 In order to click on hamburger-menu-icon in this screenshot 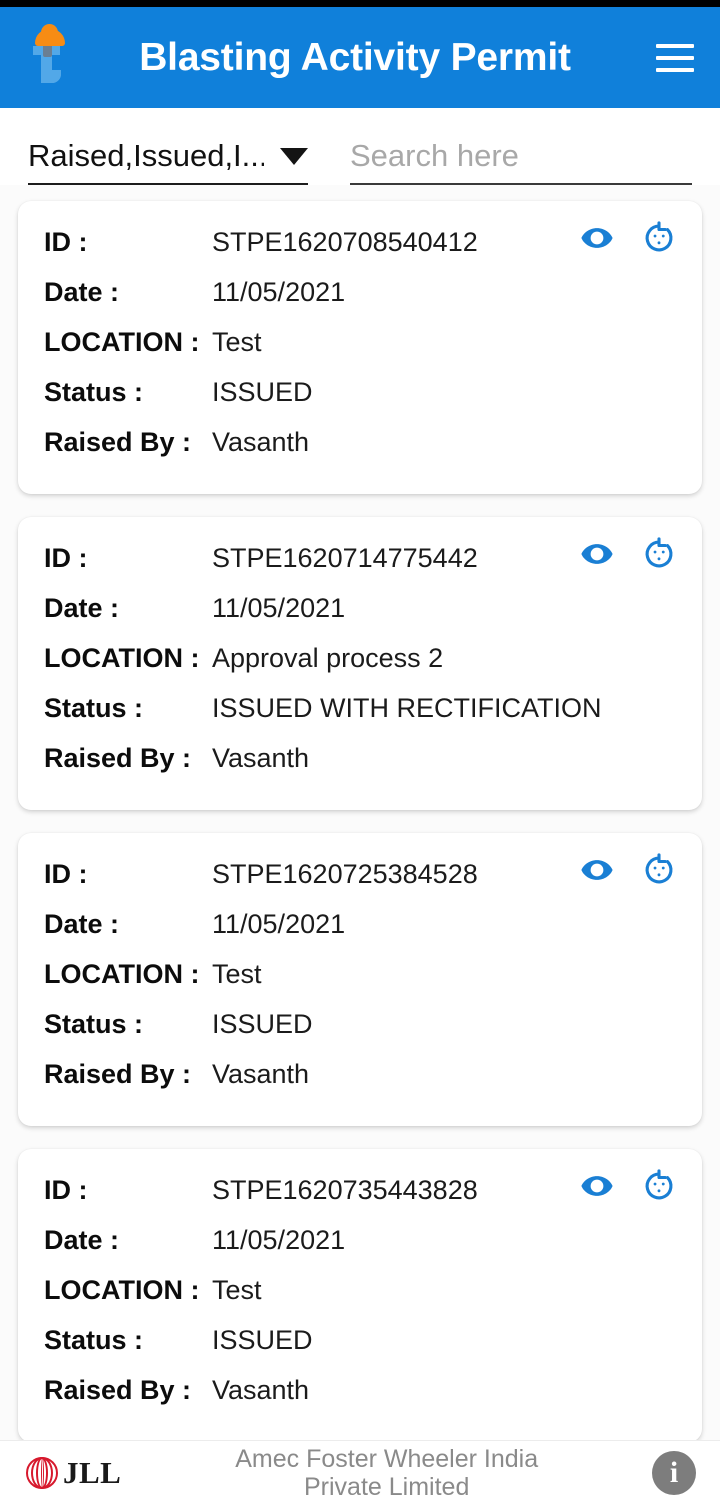, I will do `click(675, 58)`.